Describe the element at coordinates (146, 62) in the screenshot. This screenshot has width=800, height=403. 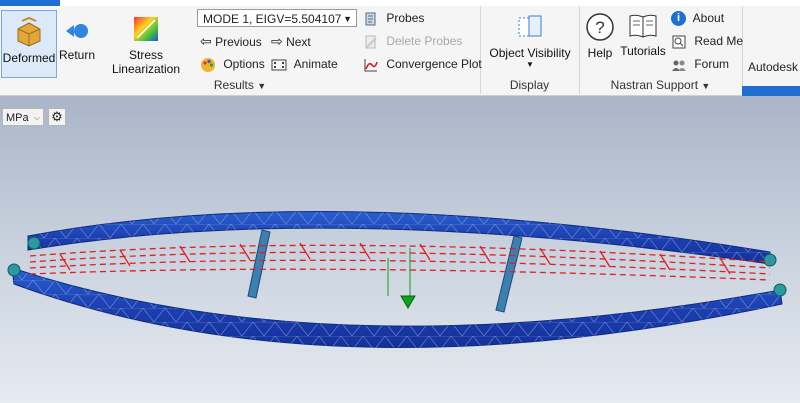
I see `stress-linearization-label: Stress Linearization` at that location.